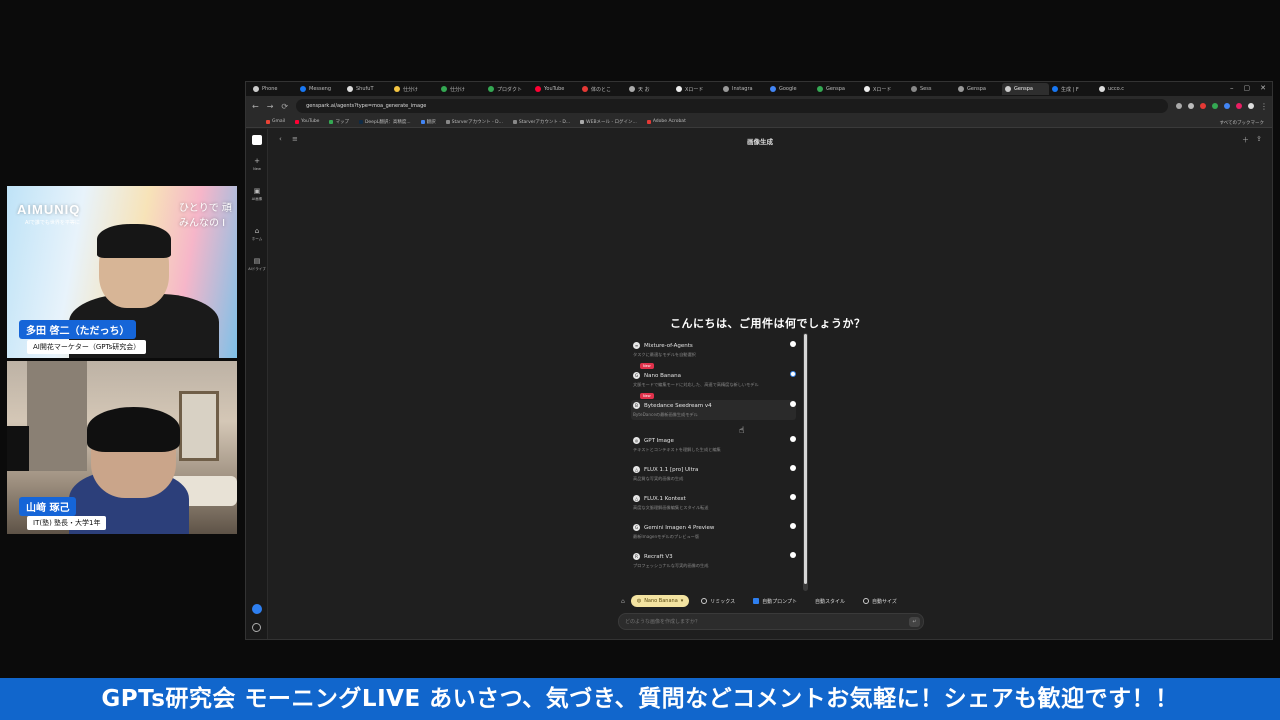 Image resolution: width=1280 pixels, height=720 pixels. What do you see at coordinates (660, 601) in the screenshot?
I see `model-selector-pill: ◍ Nano Banana ▾` at bounding box center [660, 601].